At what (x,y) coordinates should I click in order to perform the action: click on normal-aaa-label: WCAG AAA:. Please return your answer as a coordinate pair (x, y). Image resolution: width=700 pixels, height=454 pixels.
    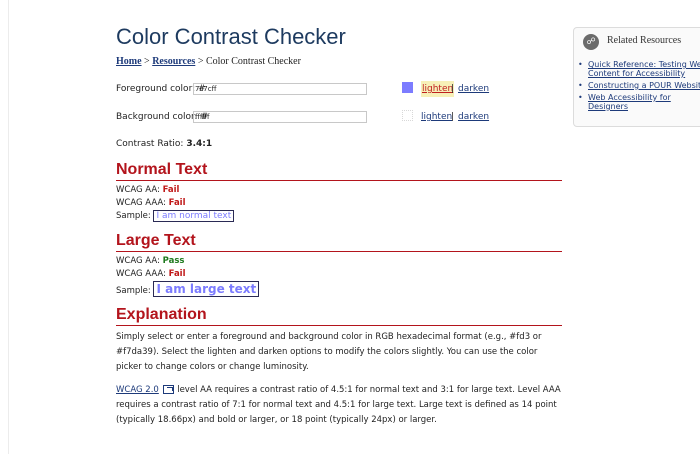
    Looking at the image, I should click on (141, 203).